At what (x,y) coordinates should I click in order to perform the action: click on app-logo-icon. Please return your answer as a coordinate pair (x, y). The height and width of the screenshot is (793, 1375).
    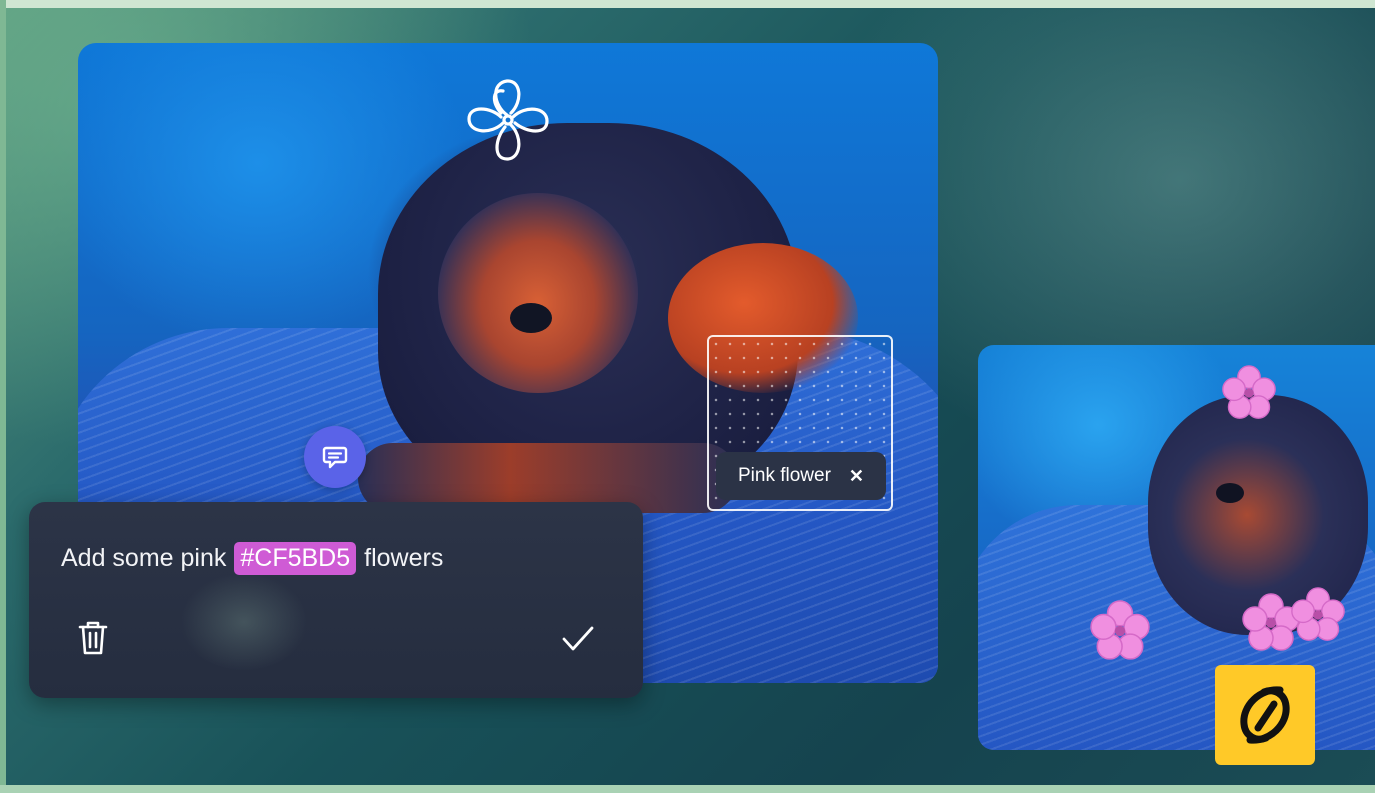
    Looking at the image, I should click on (1265, 715).